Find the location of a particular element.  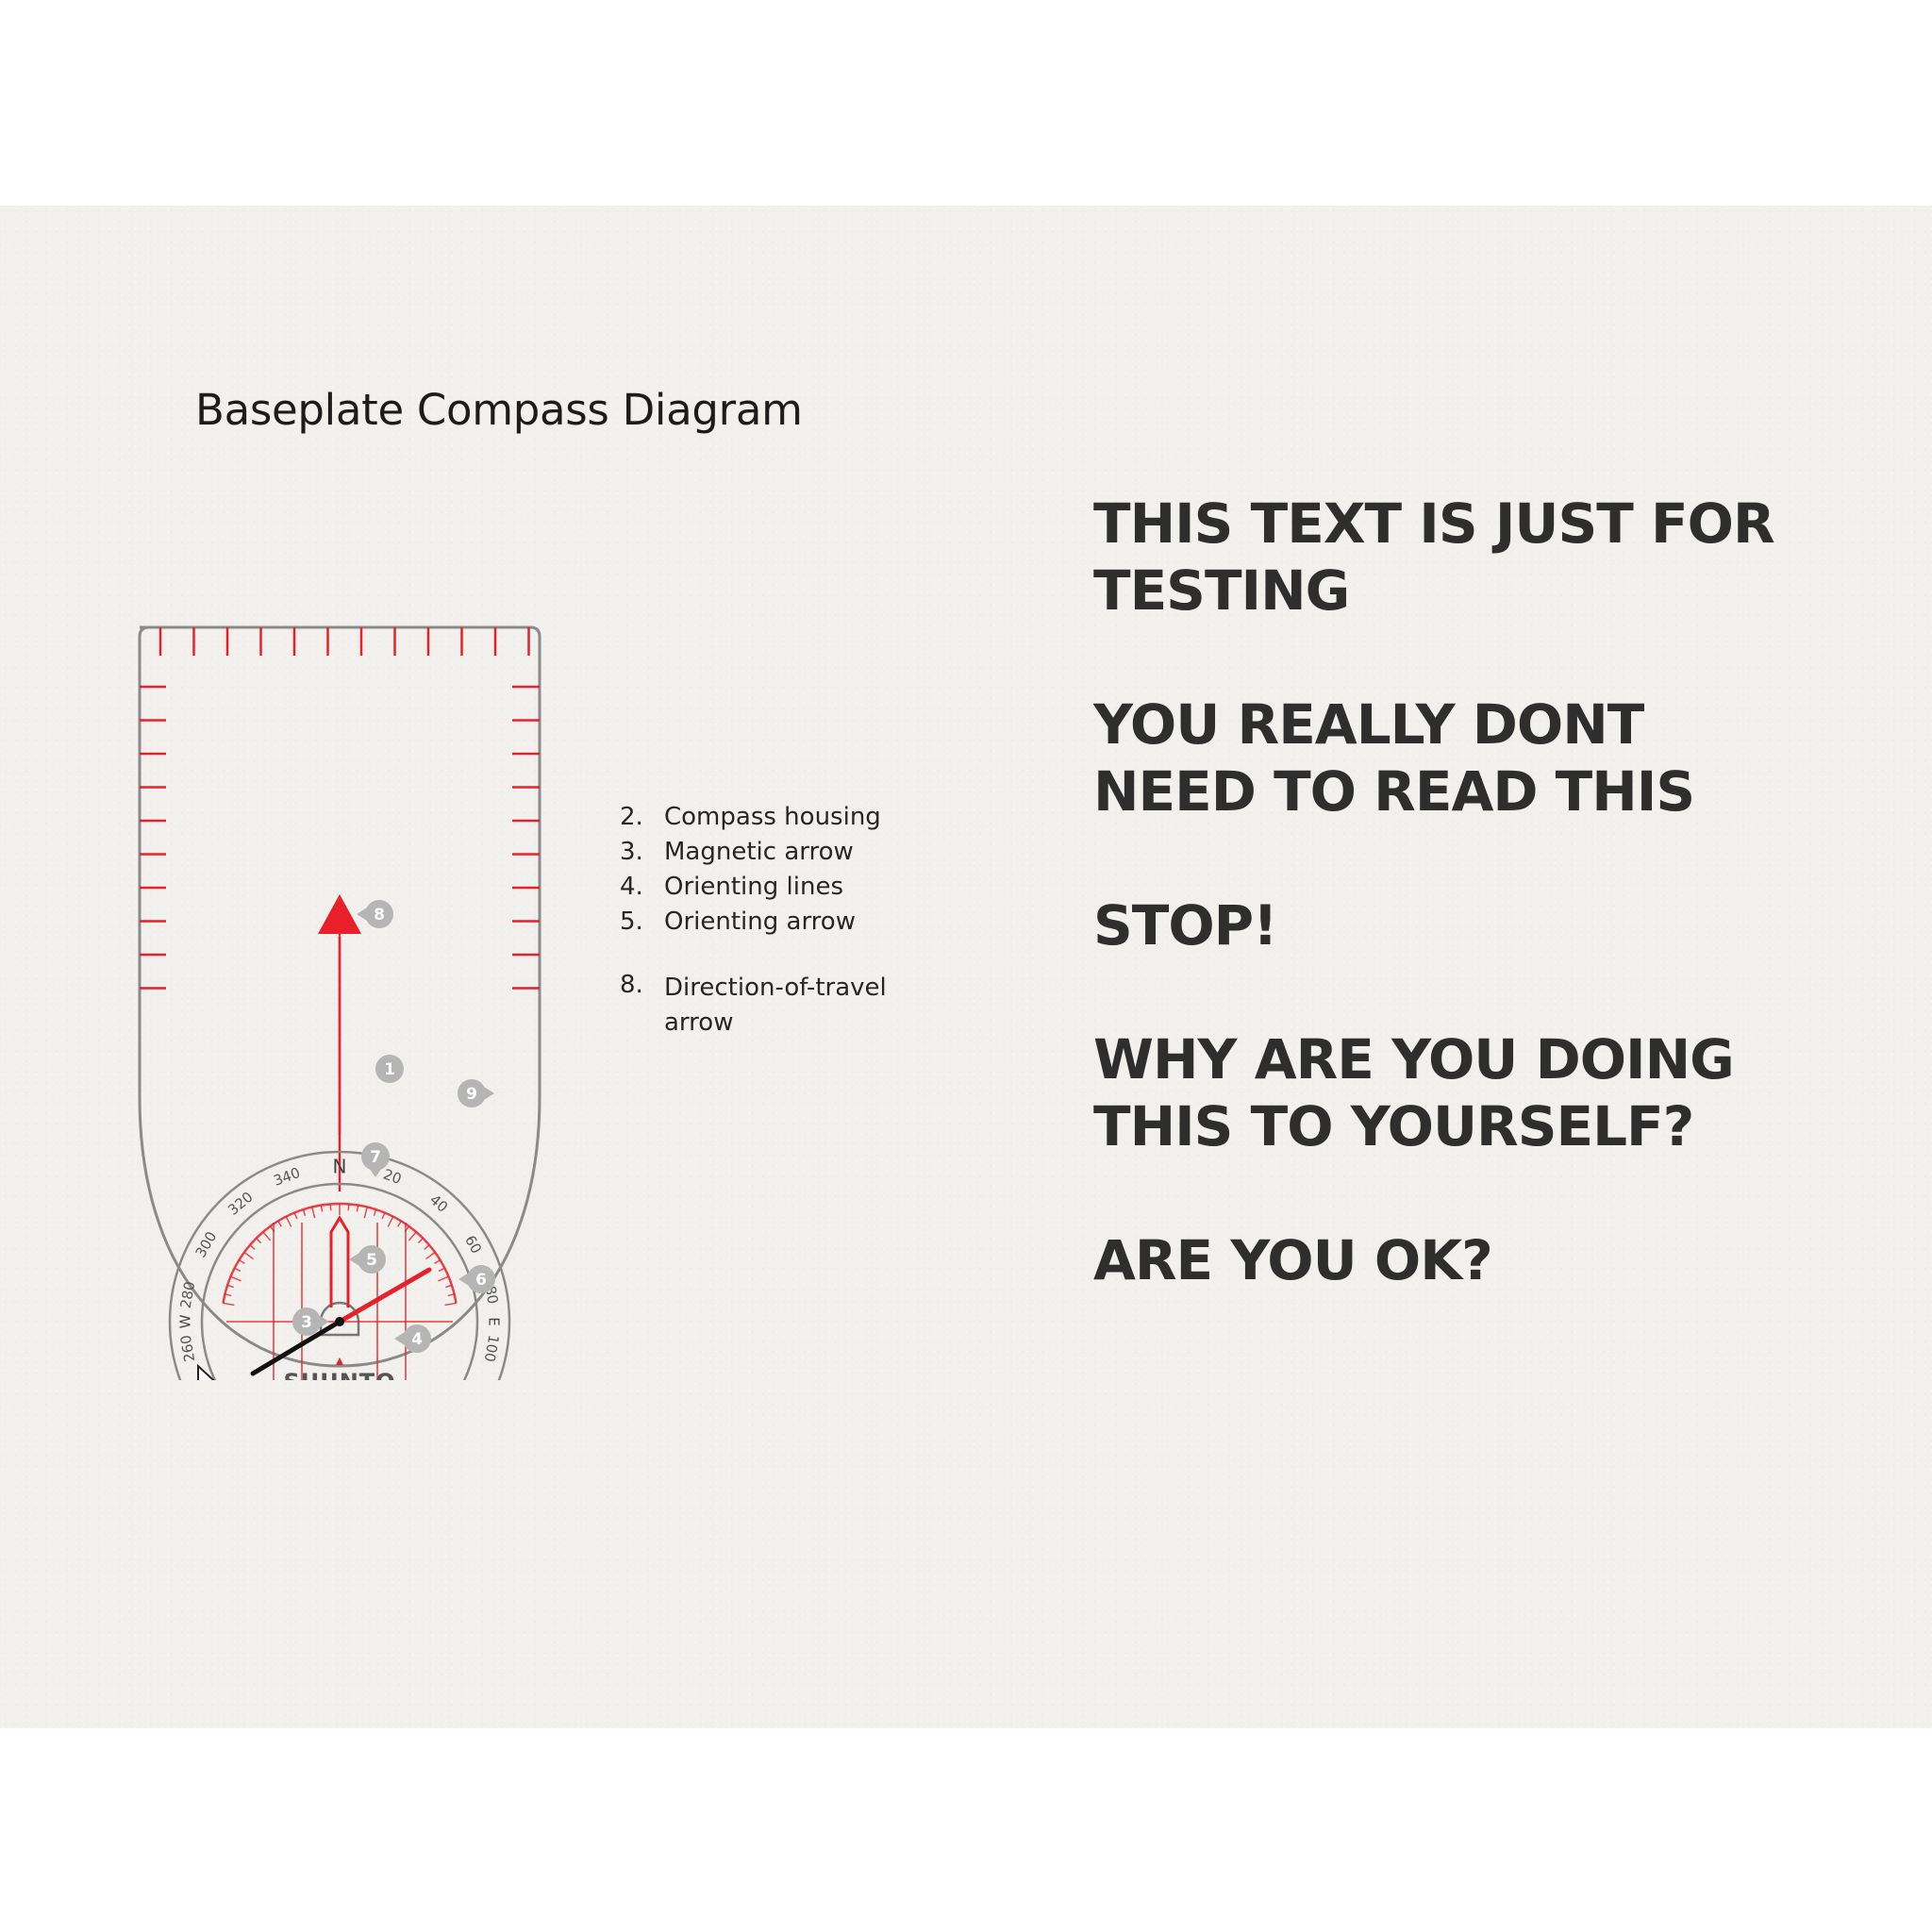

message-line: STOP! is located at coordinates (1185, 926).